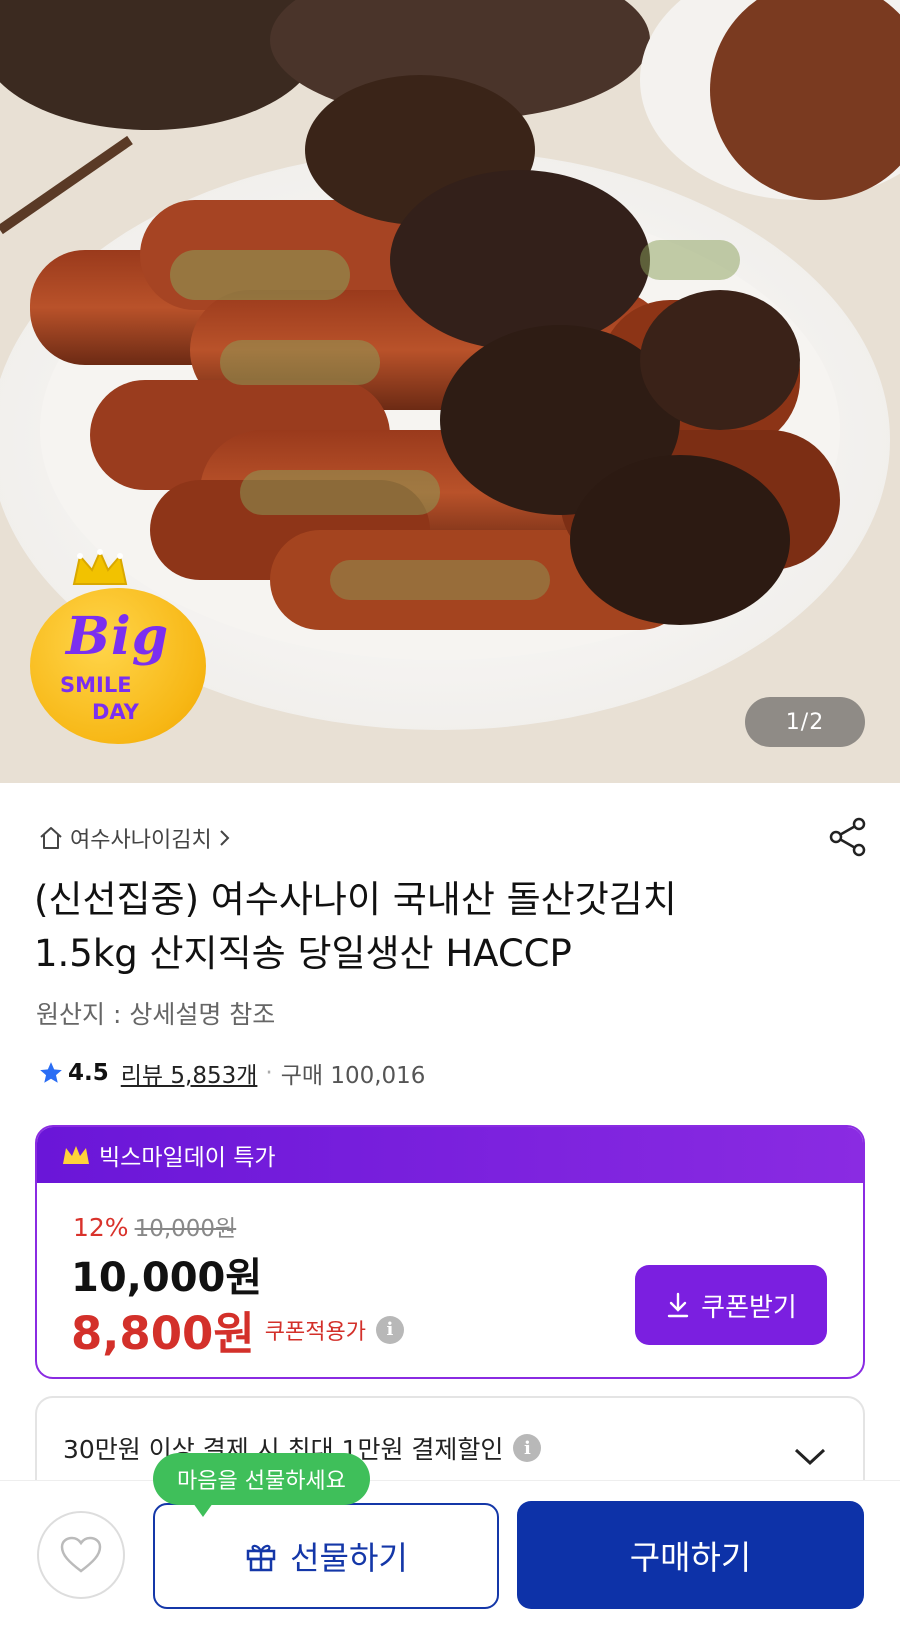  I want to click on original-price: 10,000원, so click(185, 1229).